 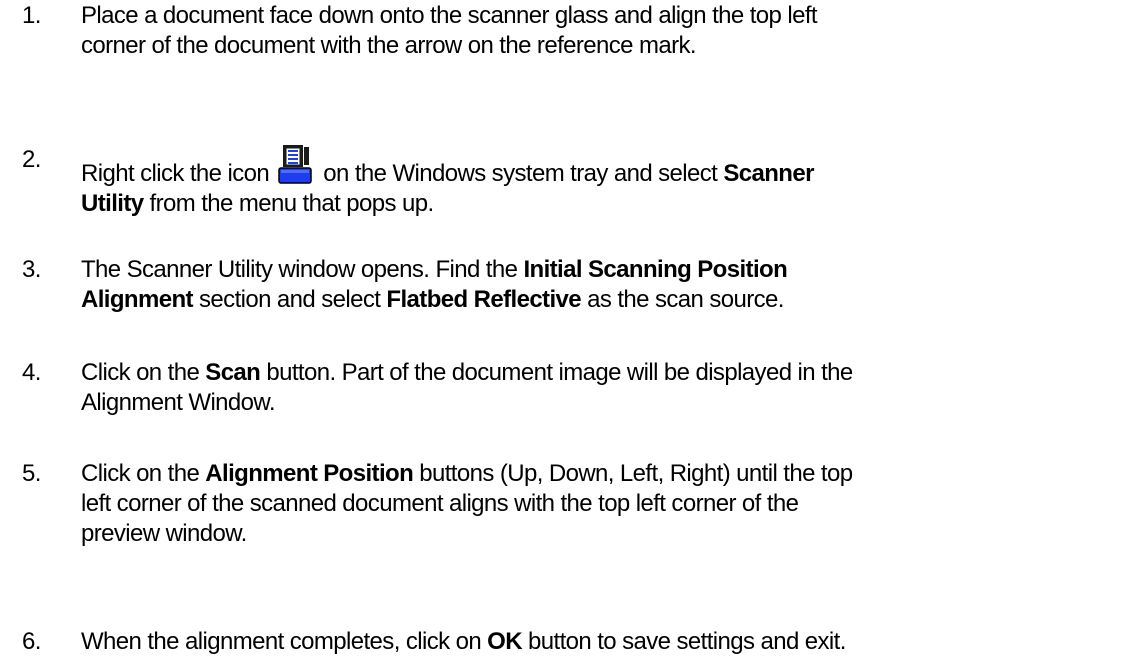 What do you see at coordinates (685, 299) in the screenshot?
I see `step-text-segment: as the scan source.` at bounding box center [685, 299].